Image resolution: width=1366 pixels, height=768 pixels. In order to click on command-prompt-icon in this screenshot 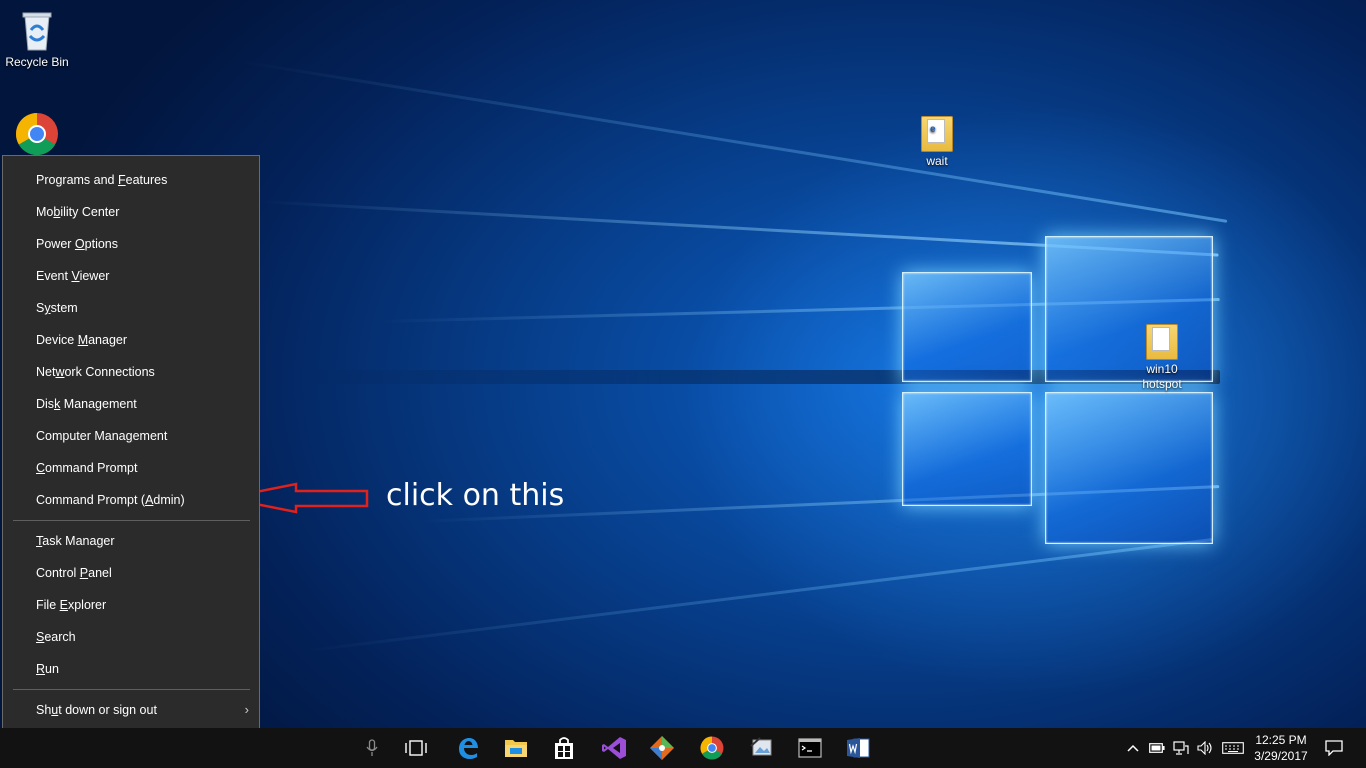, I will do `click(810, 748)`.